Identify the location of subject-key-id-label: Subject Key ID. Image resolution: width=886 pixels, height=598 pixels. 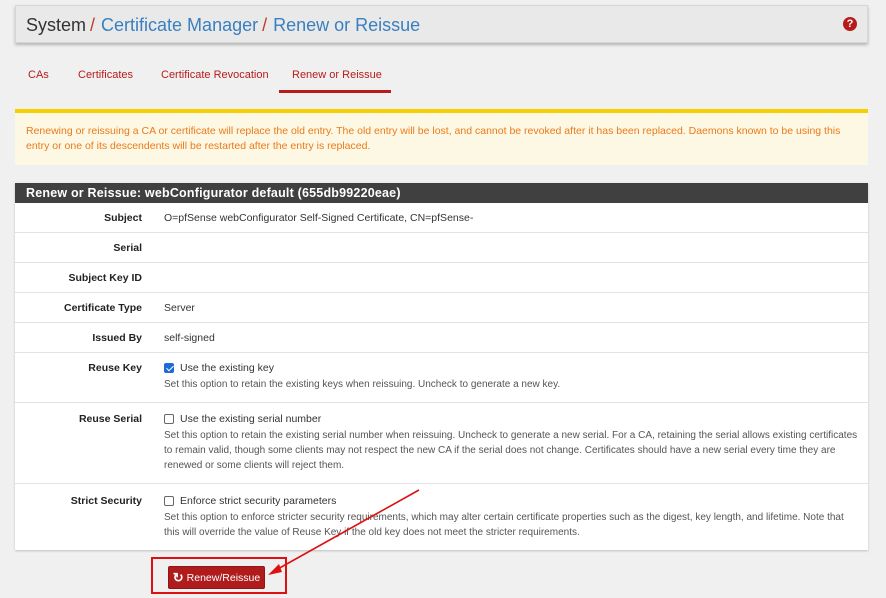
(105, 278).